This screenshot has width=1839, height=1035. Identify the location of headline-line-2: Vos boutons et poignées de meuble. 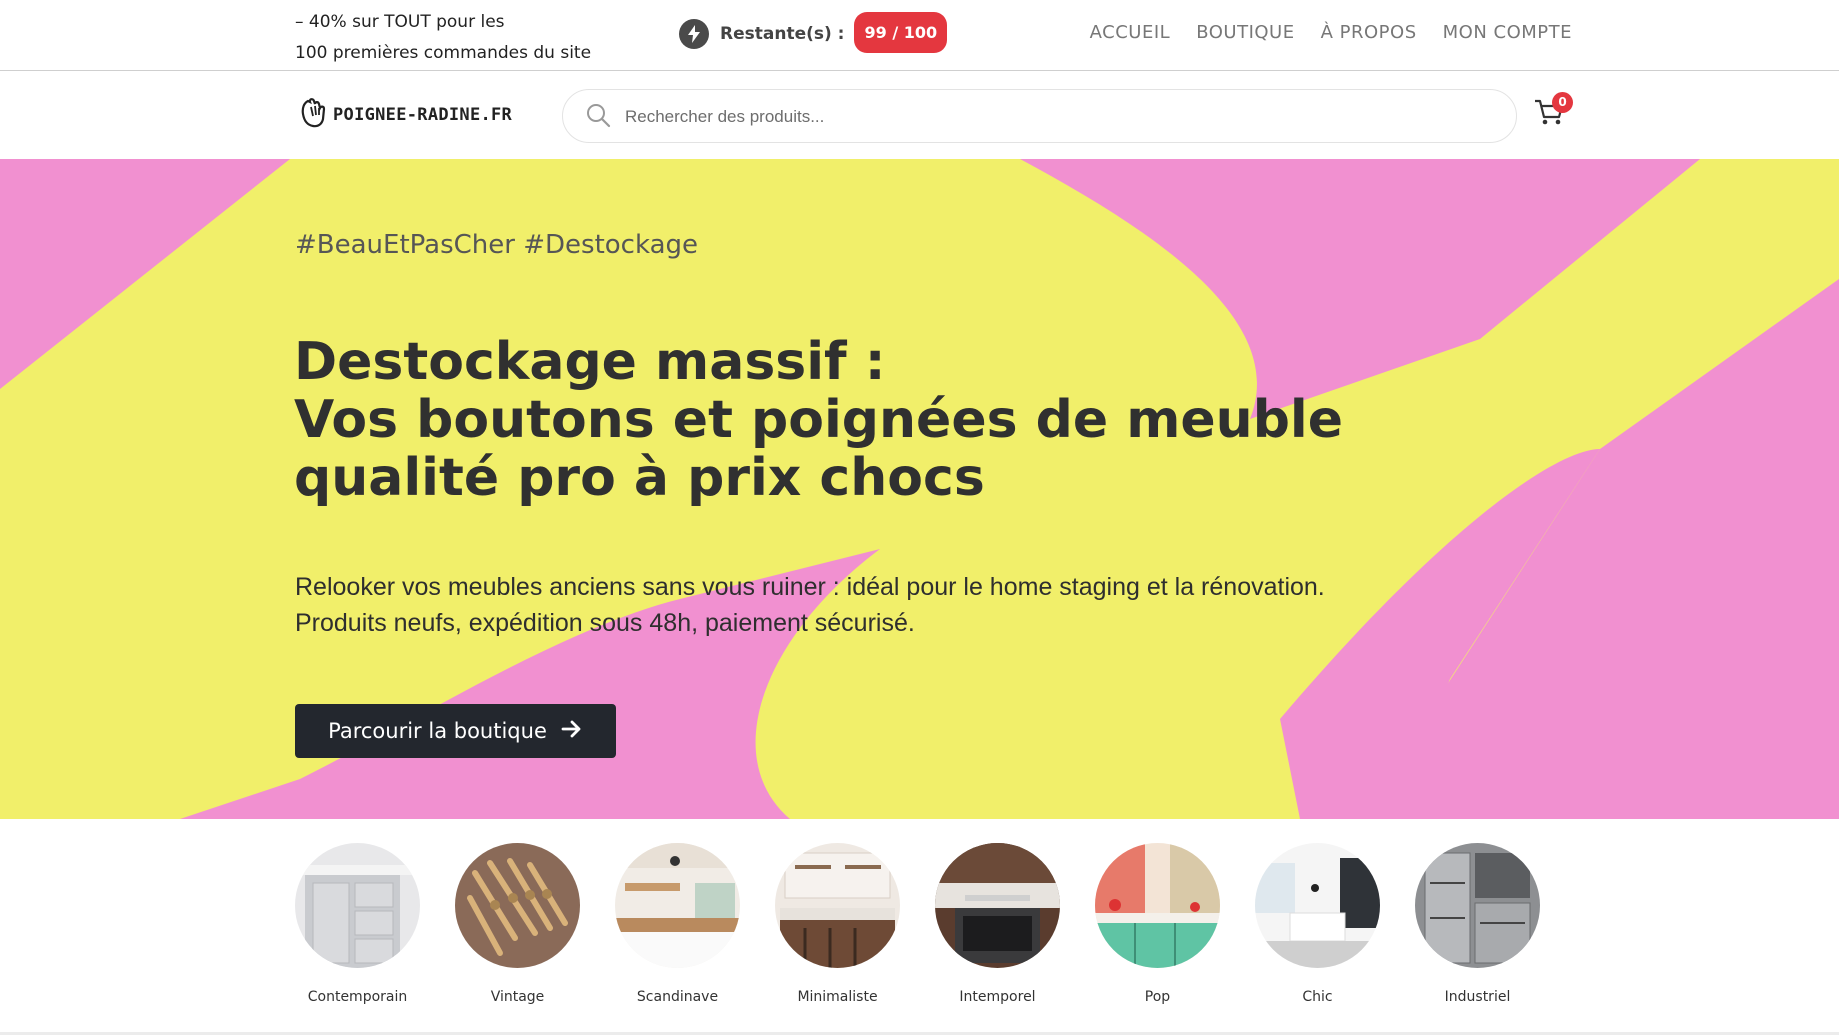
(819, 420).